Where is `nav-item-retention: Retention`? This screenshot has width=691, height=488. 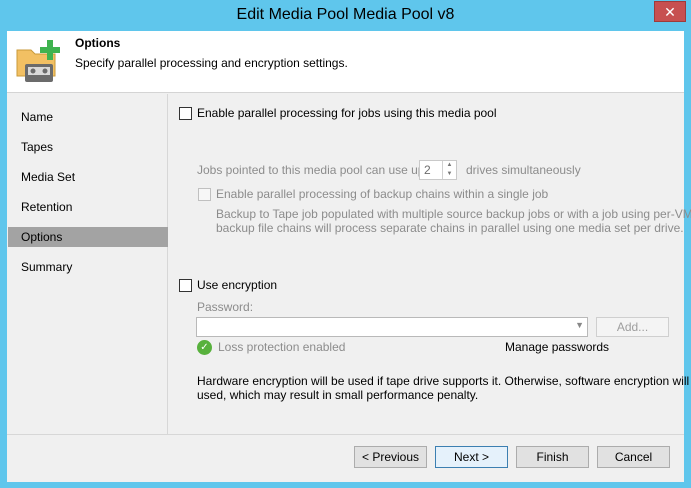
nav-item-retention: Retention is located at coordinates (88, 207).